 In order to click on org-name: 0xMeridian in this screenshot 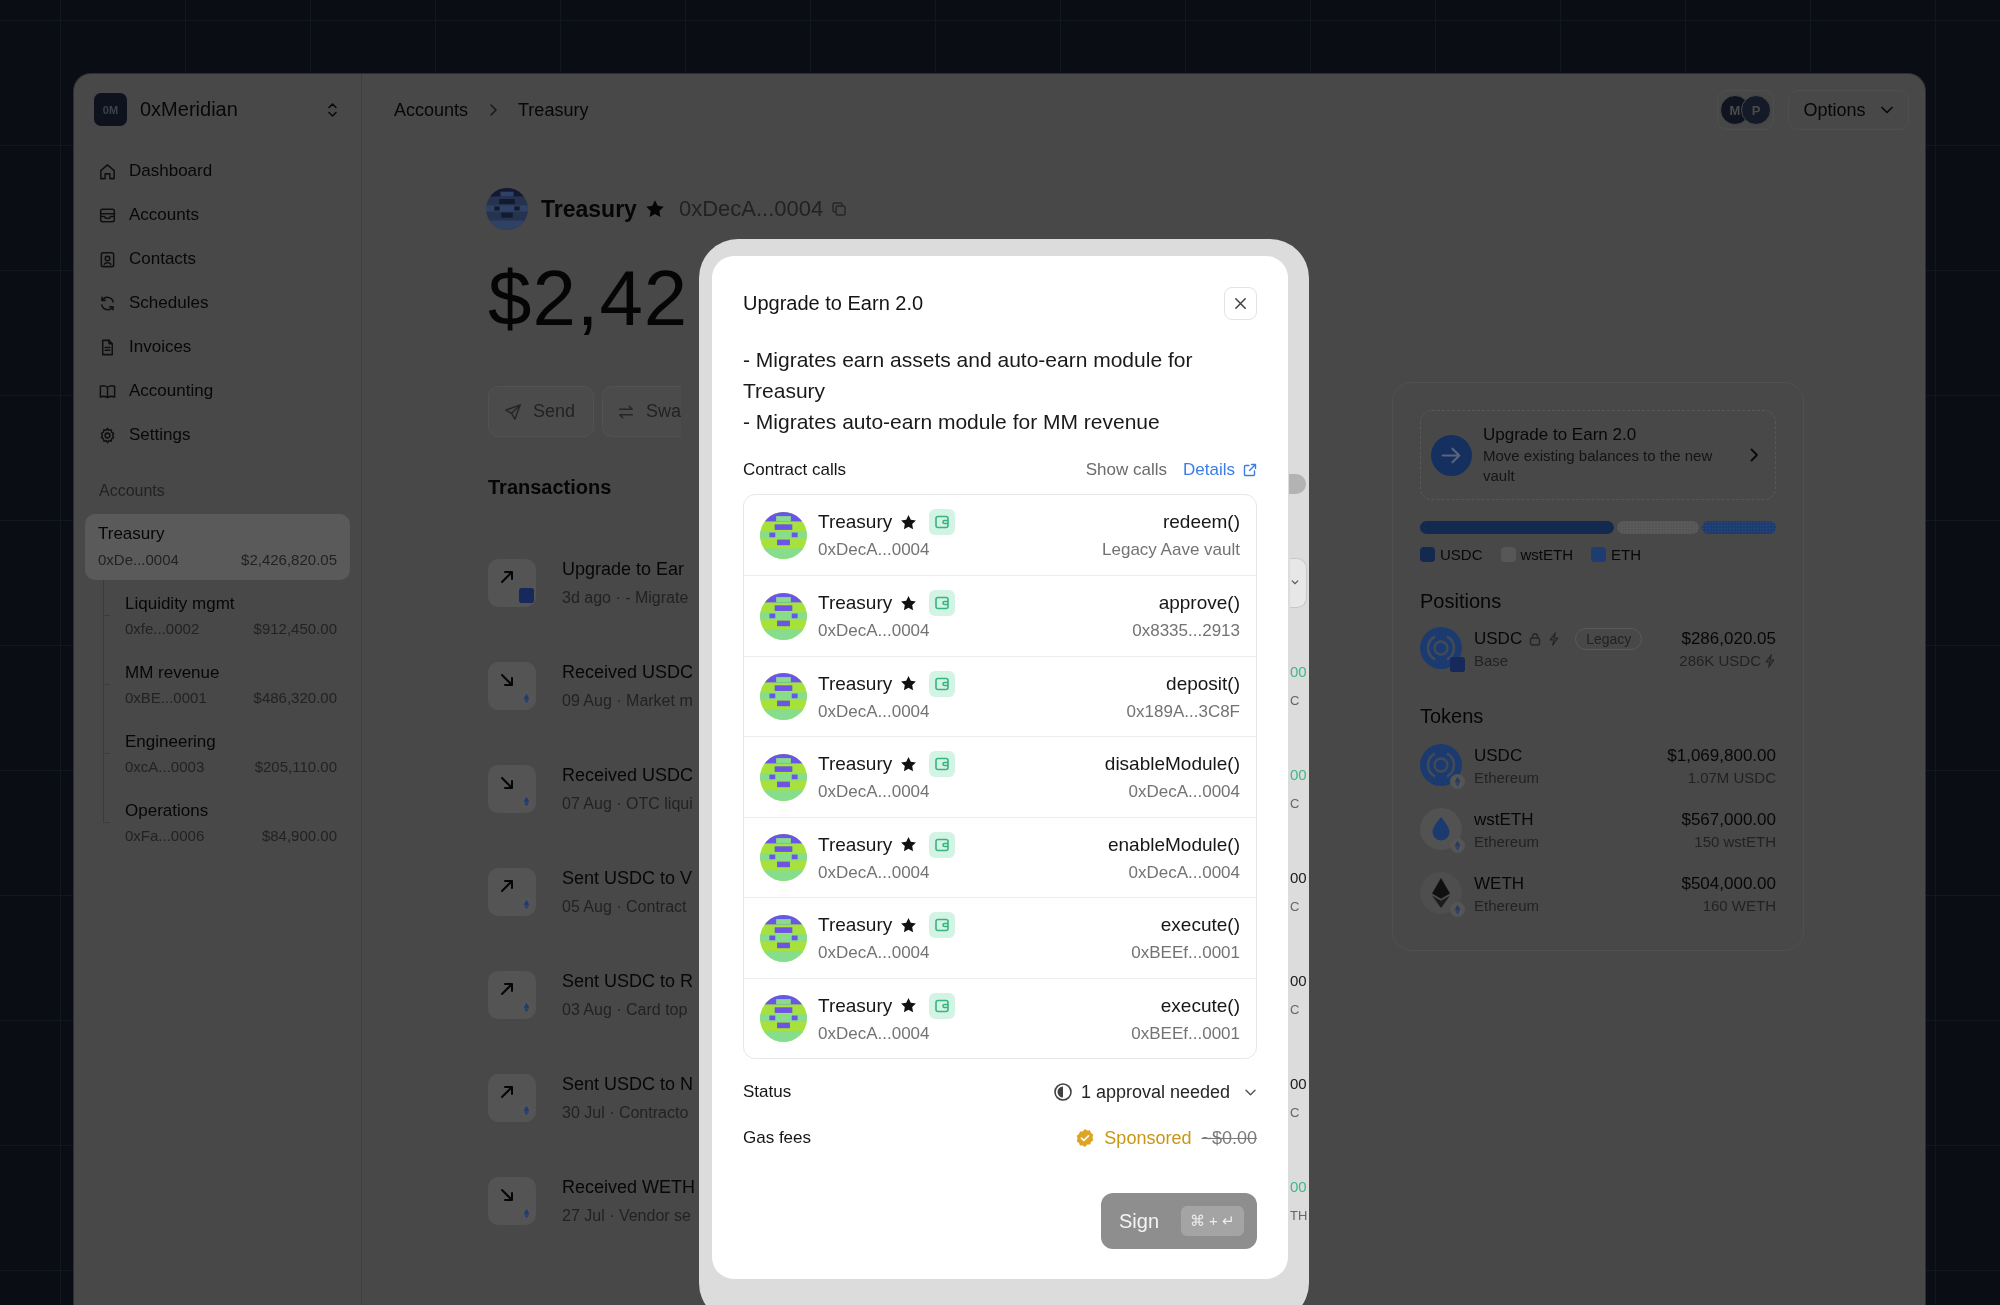, I will do `click(189, 109)`.